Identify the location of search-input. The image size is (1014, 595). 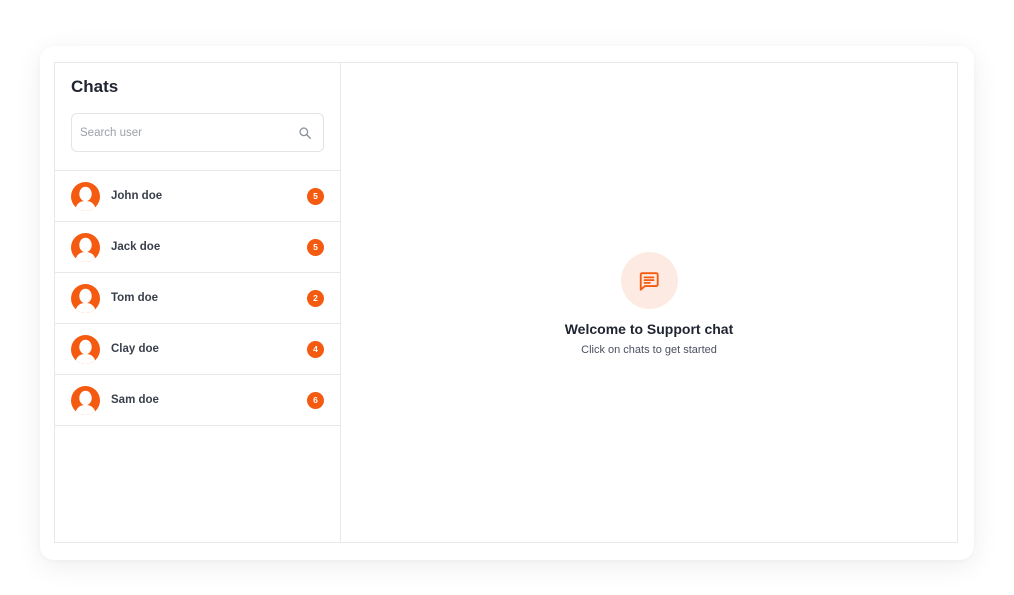
(184, 132).